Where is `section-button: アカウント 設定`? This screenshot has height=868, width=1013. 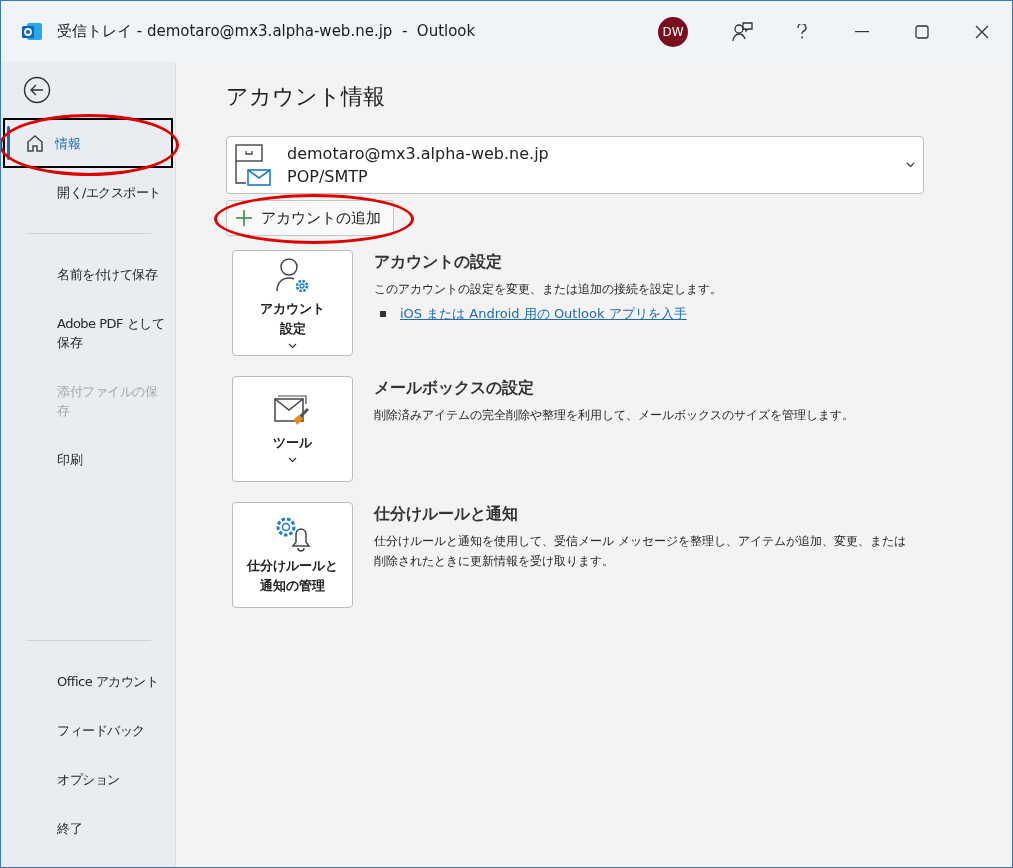
section-button: アカウント 設定 is located at coordinates (292, 303).